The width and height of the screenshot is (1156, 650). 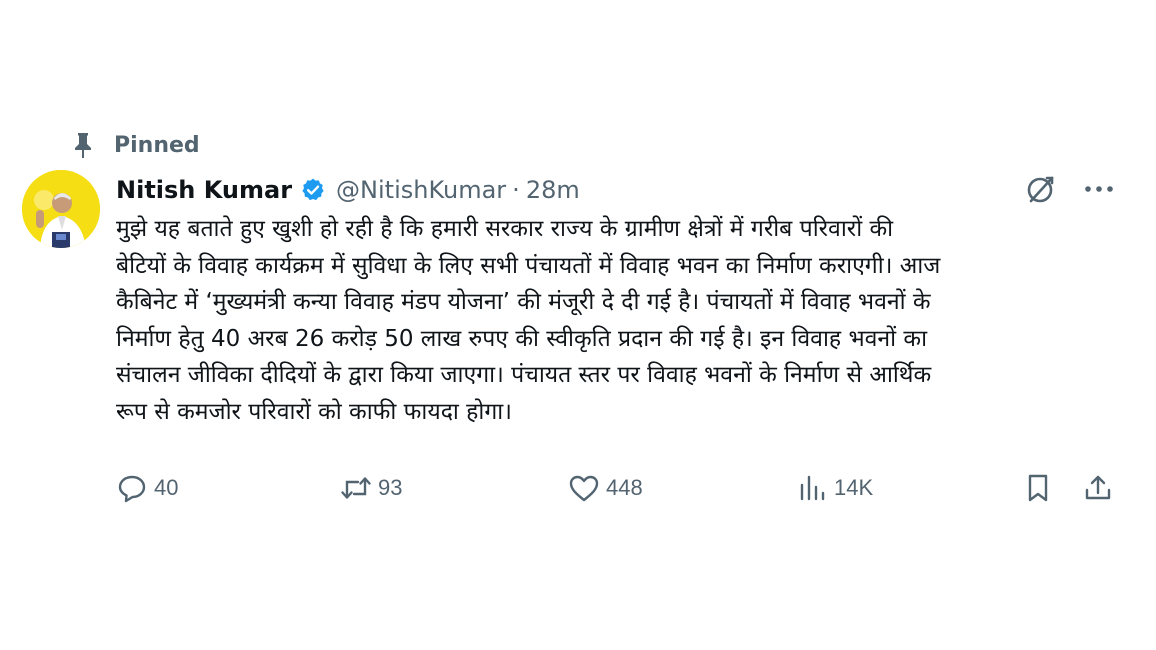 I want to click on share-icon, so click(x=1098, y=488).